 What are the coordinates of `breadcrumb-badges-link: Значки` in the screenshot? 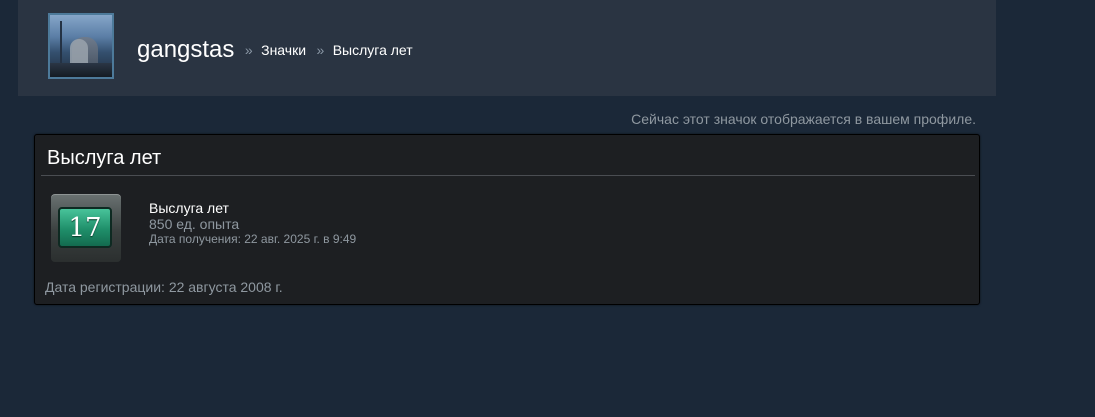 It's located at (283, 50).